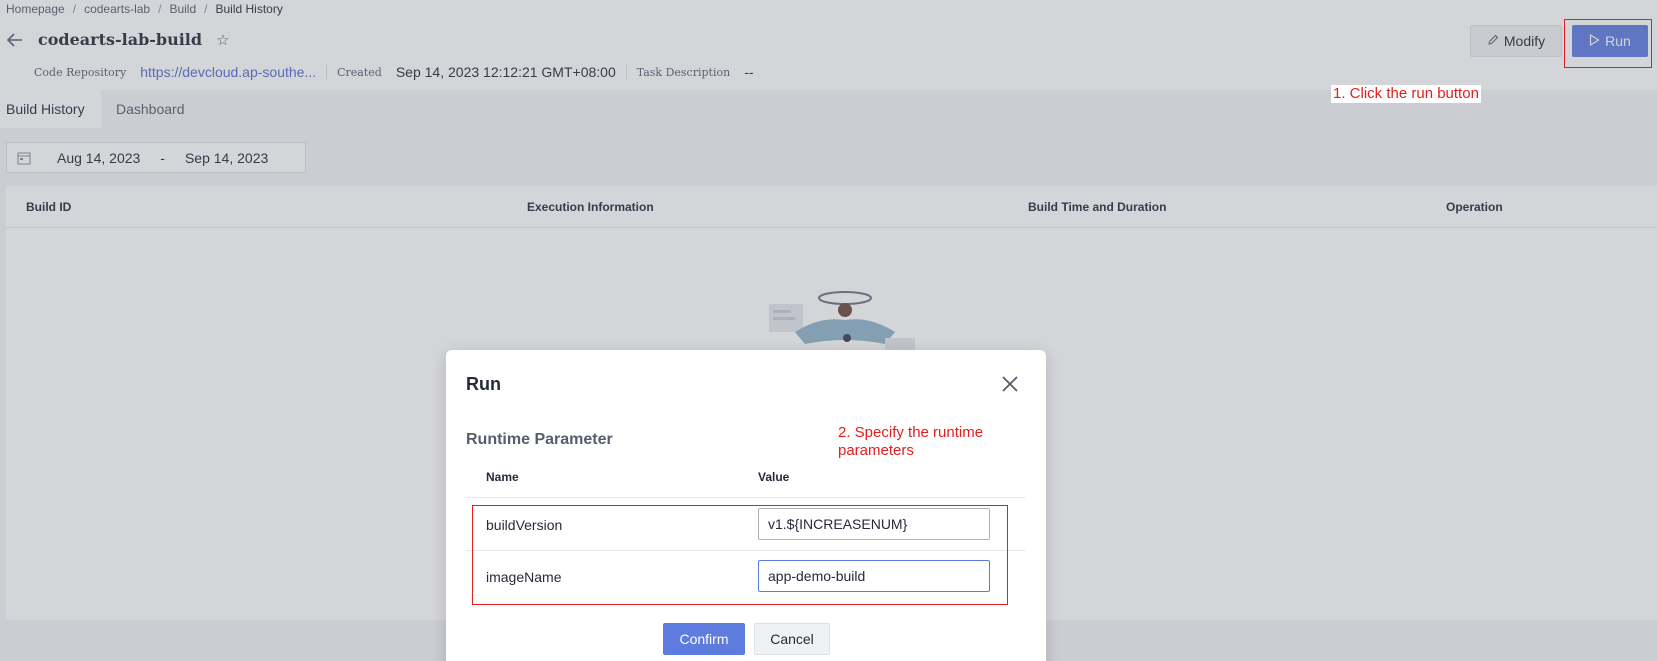 The image size is (1657, 661). Describe the element at coordinates (1406, 94) in the screenshot. I see `step-1-annotation: 1. Click the run button` at that location.